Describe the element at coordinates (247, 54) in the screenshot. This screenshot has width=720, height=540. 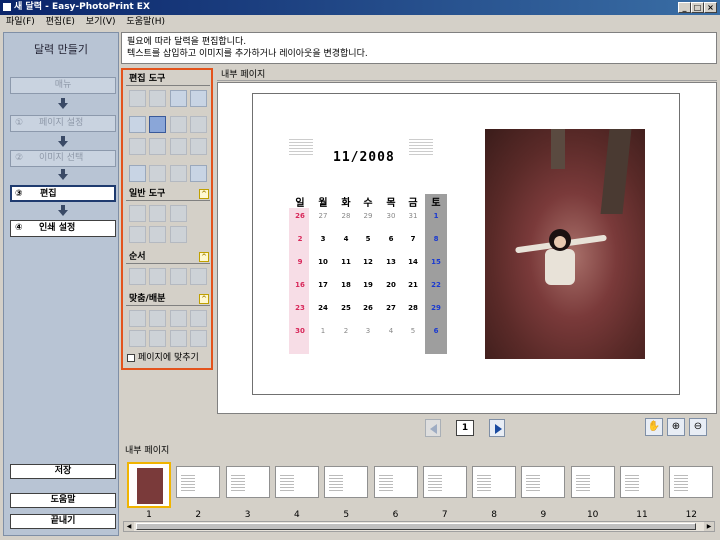
I see `instruction-line: 텍스트를 삽입하고 이미지를 추가하거나 레이아웃을 변경합니다.` at that location.